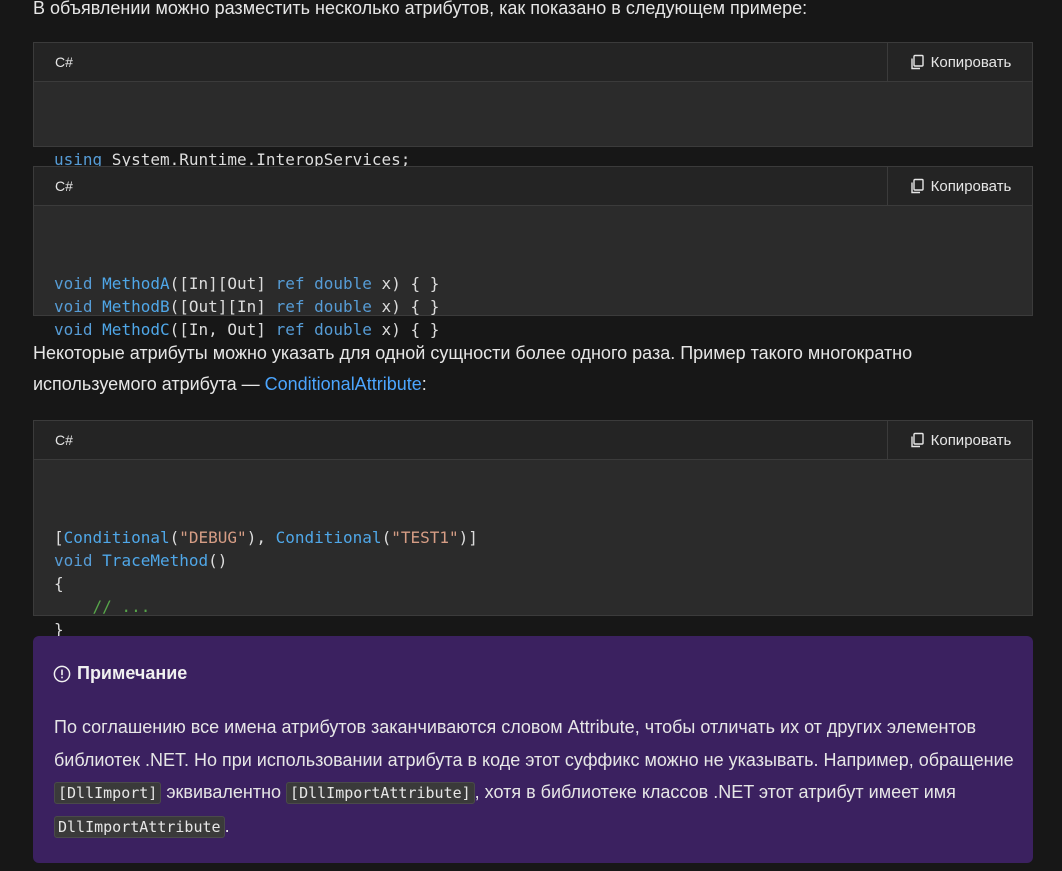 Image resolution: width=1062 pixels, height=871 pixels. What do you see at coordinates (139, 826) in the screenshot?
I see `inline-code: DllImportAttribute` at bounding box center [139, 826].